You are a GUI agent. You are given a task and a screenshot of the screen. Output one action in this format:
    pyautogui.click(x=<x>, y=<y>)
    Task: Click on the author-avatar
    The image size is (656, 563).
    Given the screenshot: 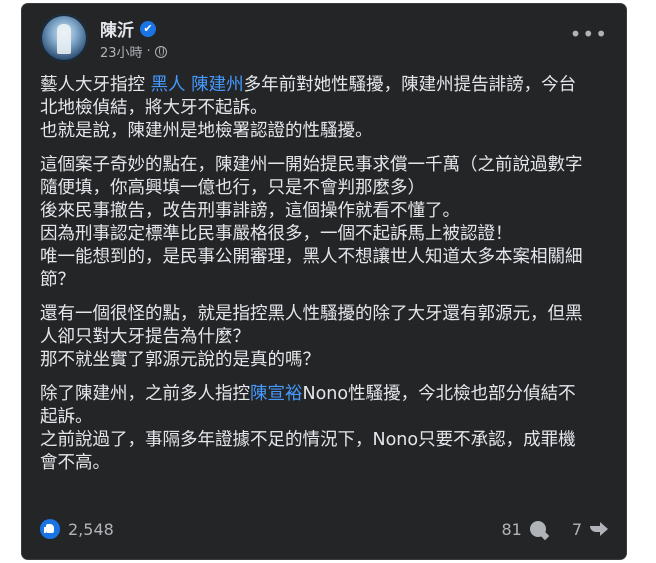 What is the action you would take?
    pyautogui.click(x=64, y=38)
    